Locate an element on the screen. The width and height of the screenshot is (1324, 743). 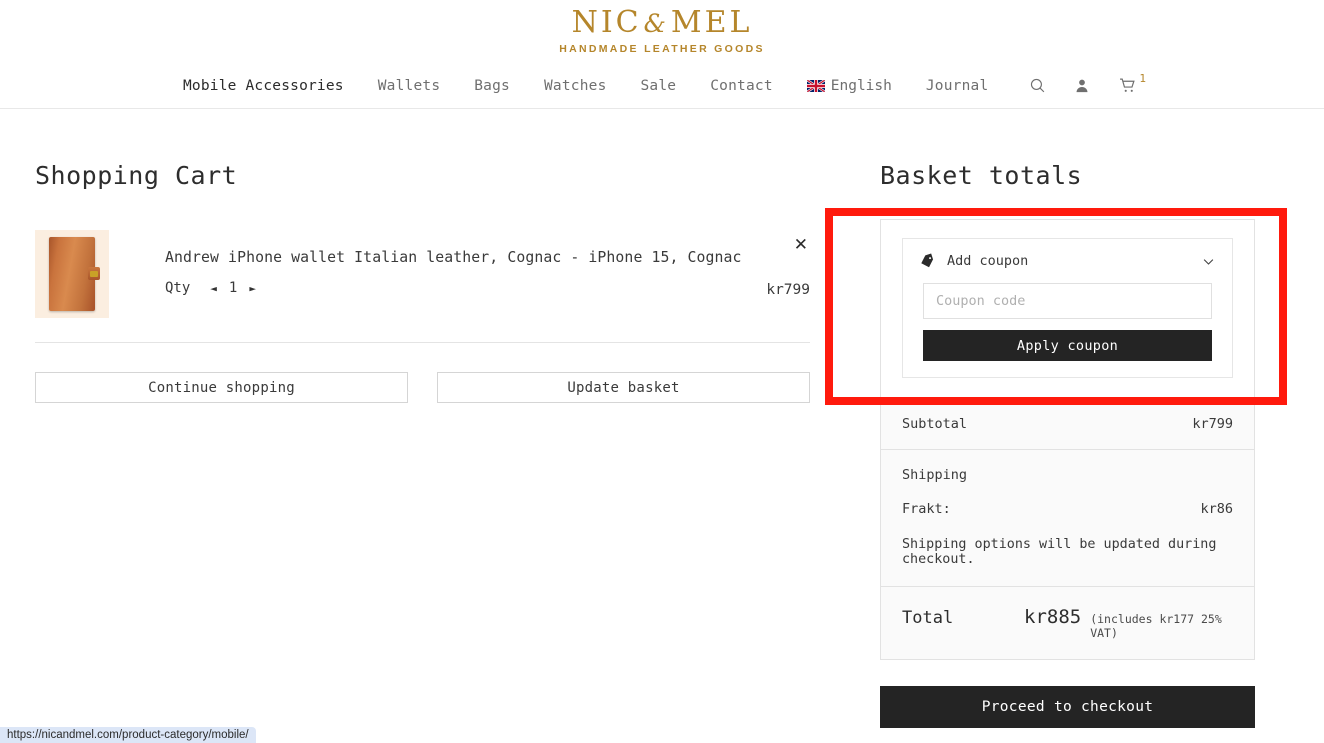
nav-item-journal: Journal is located at coordinates (957, 86).